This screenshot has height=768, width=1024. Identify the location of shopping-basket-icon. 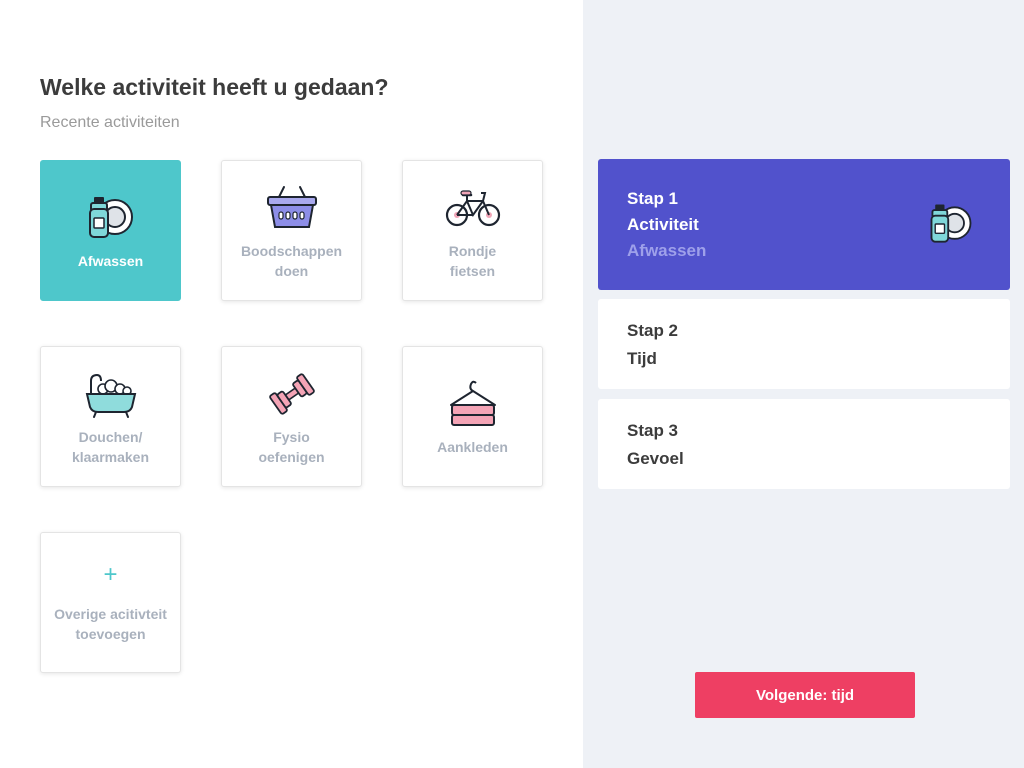
(292, 208).